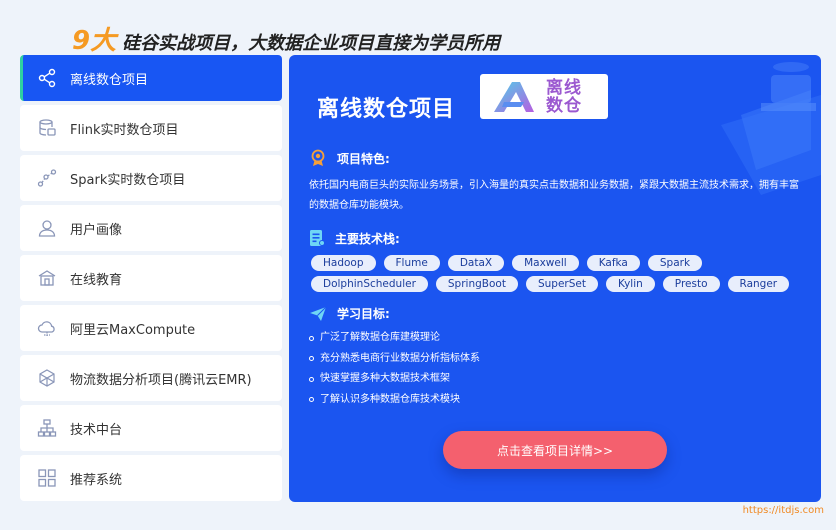 This screenshot has height=530, width=836. What do you see at coordinates (151, 228) in the screenshot?
I see `sidebar-item-user-profile: 用户画像` at bounding box center [151, 228].